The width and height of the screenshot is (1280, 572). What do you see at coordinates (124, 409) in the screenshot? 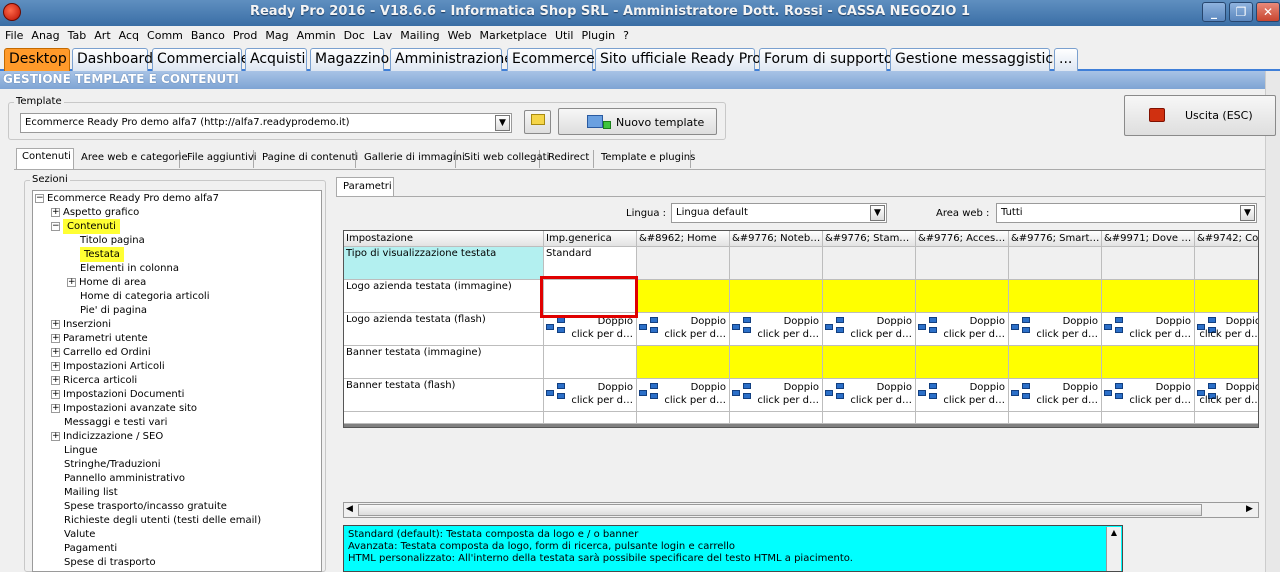
I see `tree-item: + Impostazioni avanzate sito` at bounding box center [124, 409].